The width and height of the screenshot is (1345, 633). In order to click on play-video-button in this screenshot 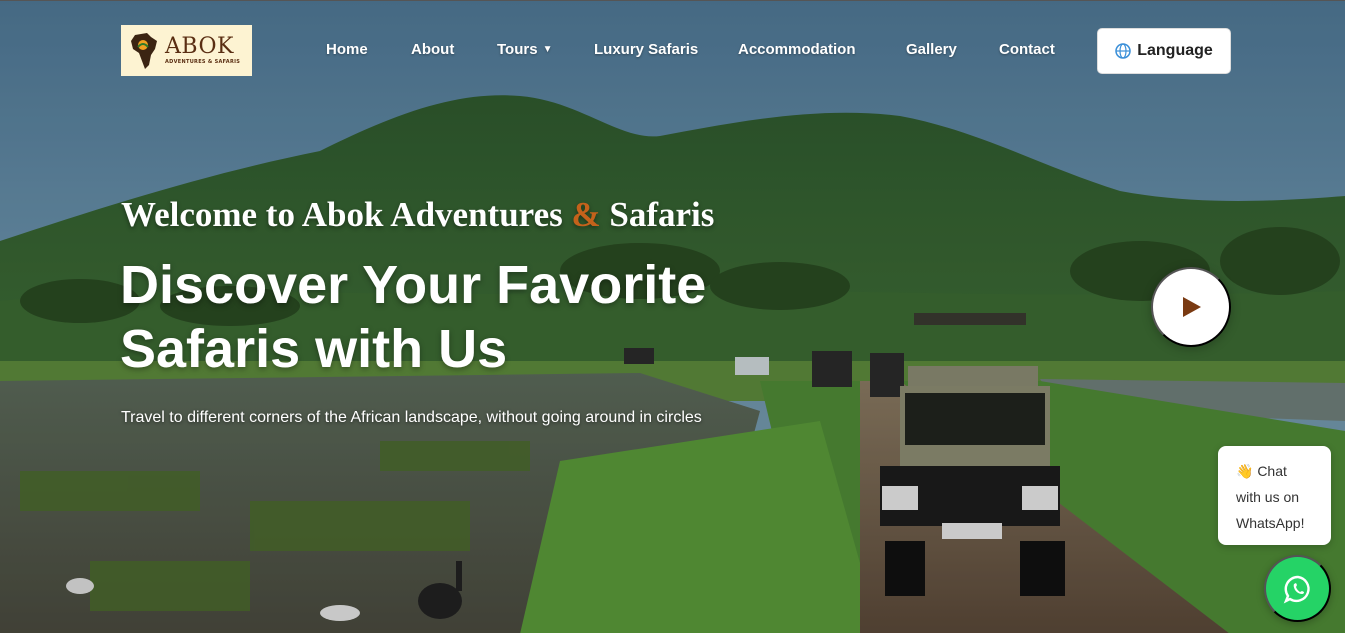, I will do `click(1191, 307)`.